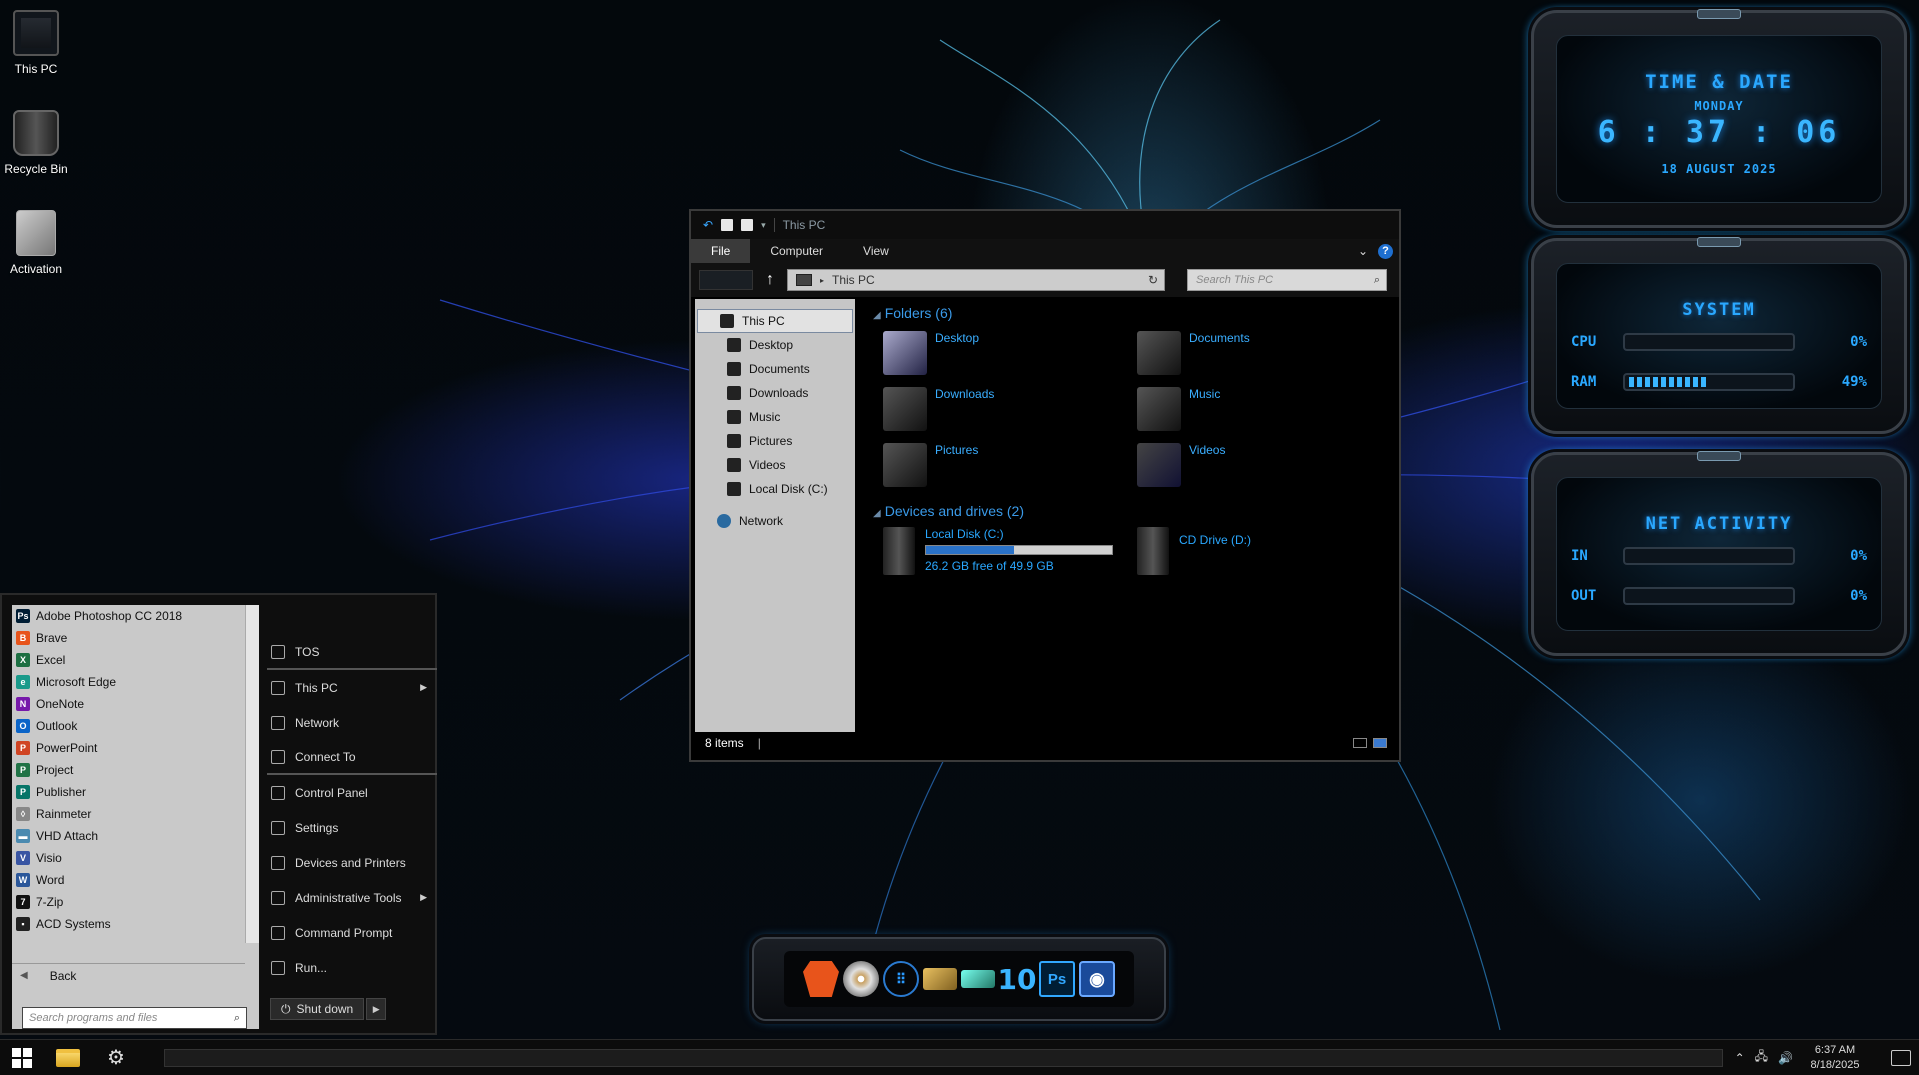 The height and width of the screenshot is (1075, 1919). I want to click on desktop-icon-this-pc: This PC, so click(37, 43).